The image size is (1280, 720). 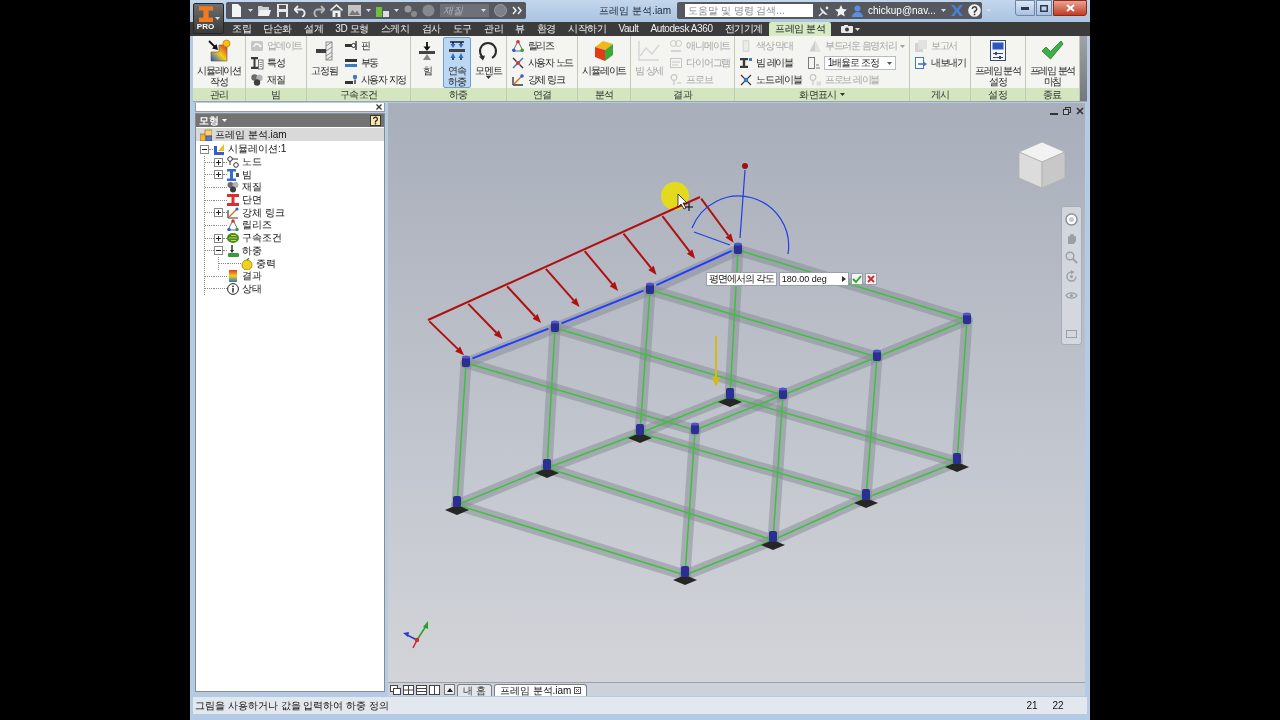 I want to click on tree-item: 릴리즈, so click(x=257, y=225).